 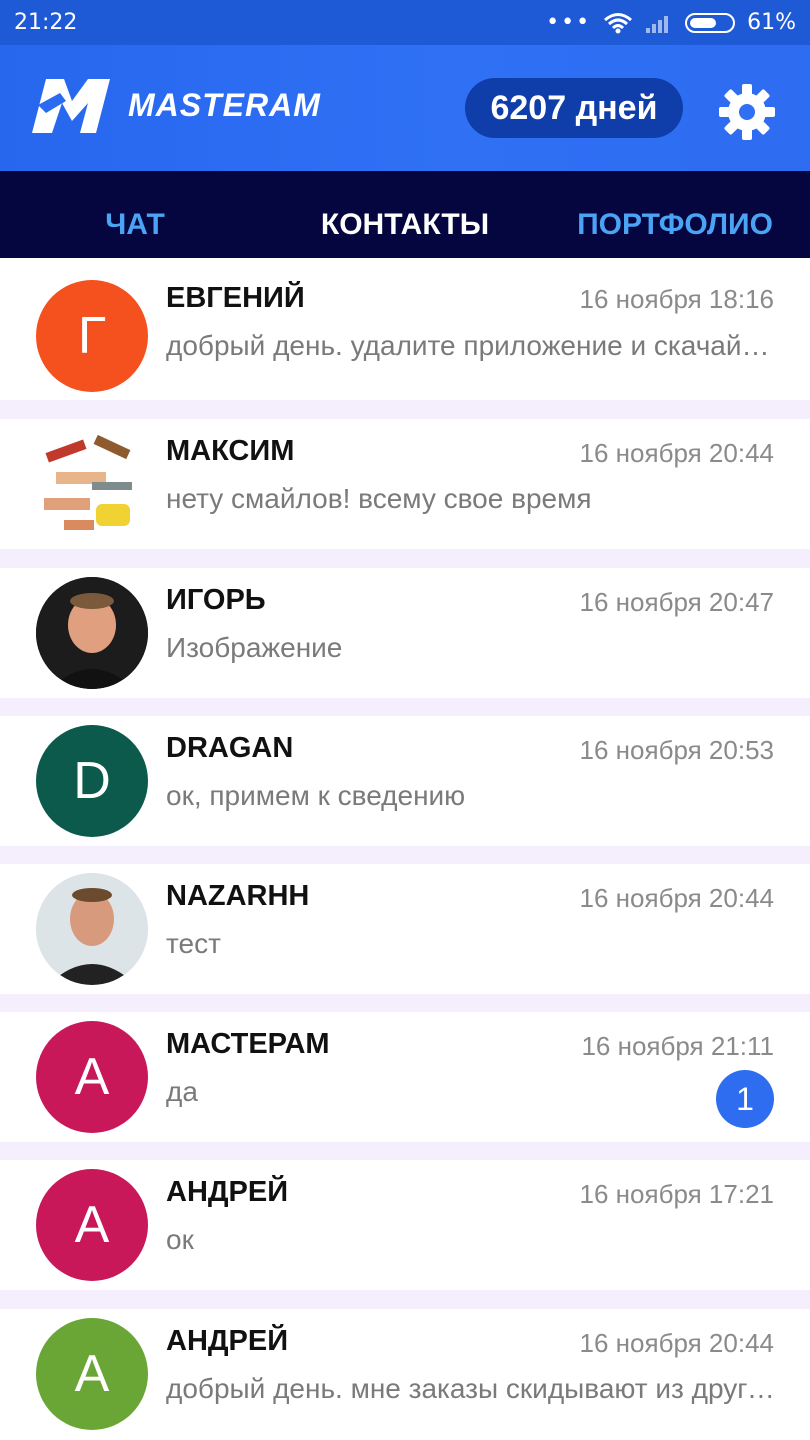 What do you see at coordinates (676, 750) in the screenshot?
I see `contact-time: 16 ноября 20:53` at bounding box center [676, 750].